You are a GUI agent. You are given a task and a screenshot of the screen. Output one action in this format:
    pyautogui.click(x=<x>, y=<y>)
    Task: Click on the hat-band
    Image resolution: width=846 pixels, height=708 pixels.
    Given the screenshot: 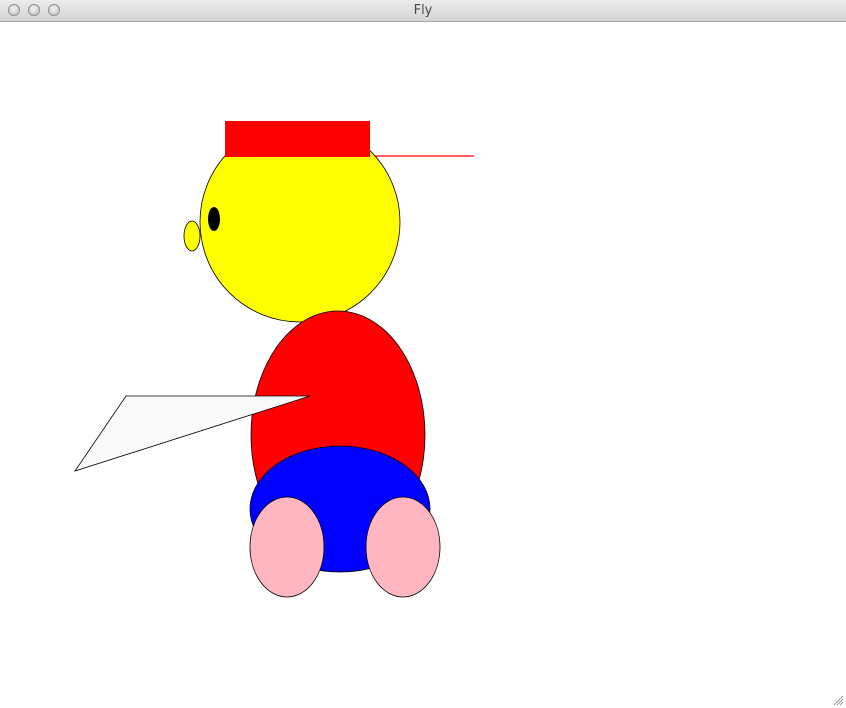 What is the action you would take?
    pyautogui.click(x=297, y=139)
    